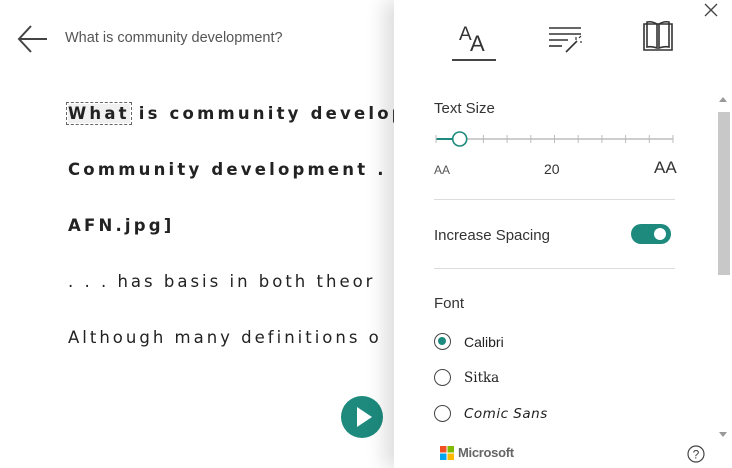 Image resolution: width=732 pixels, height=468 pixels. I want to click on focused-word: What, so click(99, 113).